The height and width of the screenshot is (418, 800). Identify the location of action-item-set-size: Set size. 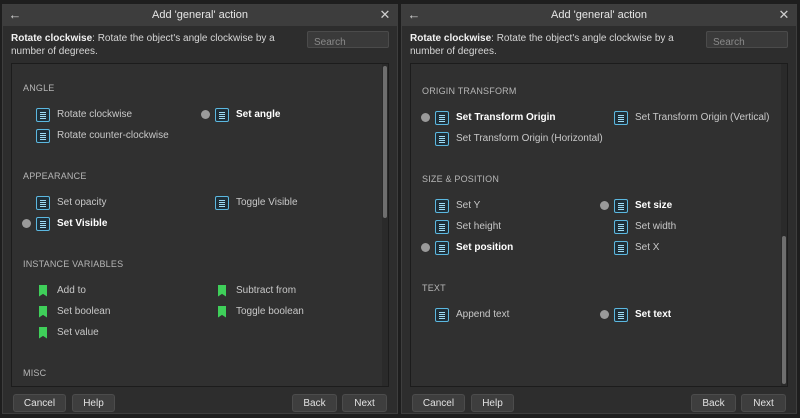
(679, 205).